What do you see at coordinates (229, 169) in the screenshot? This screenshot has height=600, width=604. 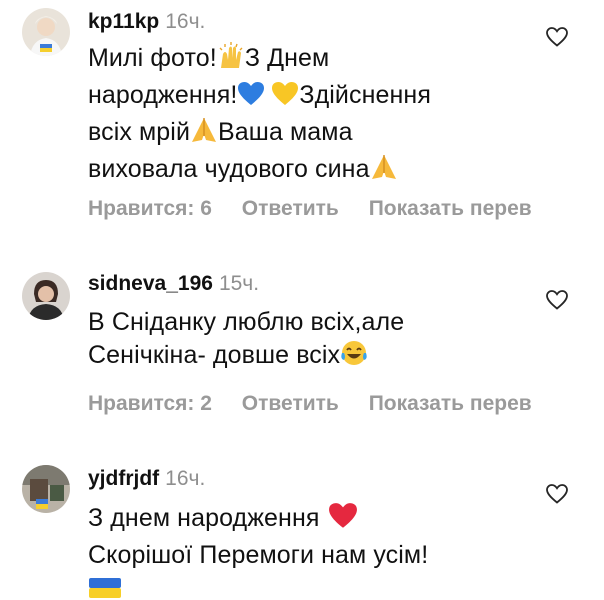 I see `comment-text-segment: виховала чудового сина` at bounding box center [229, 169].